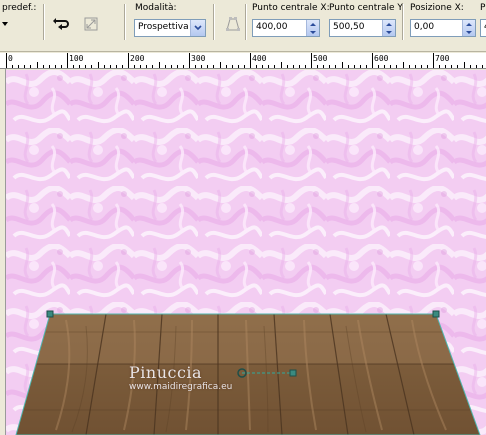 This screenshot has width=486, height=435. I want to click on rotate-arrow-icon, so click(61, 24).